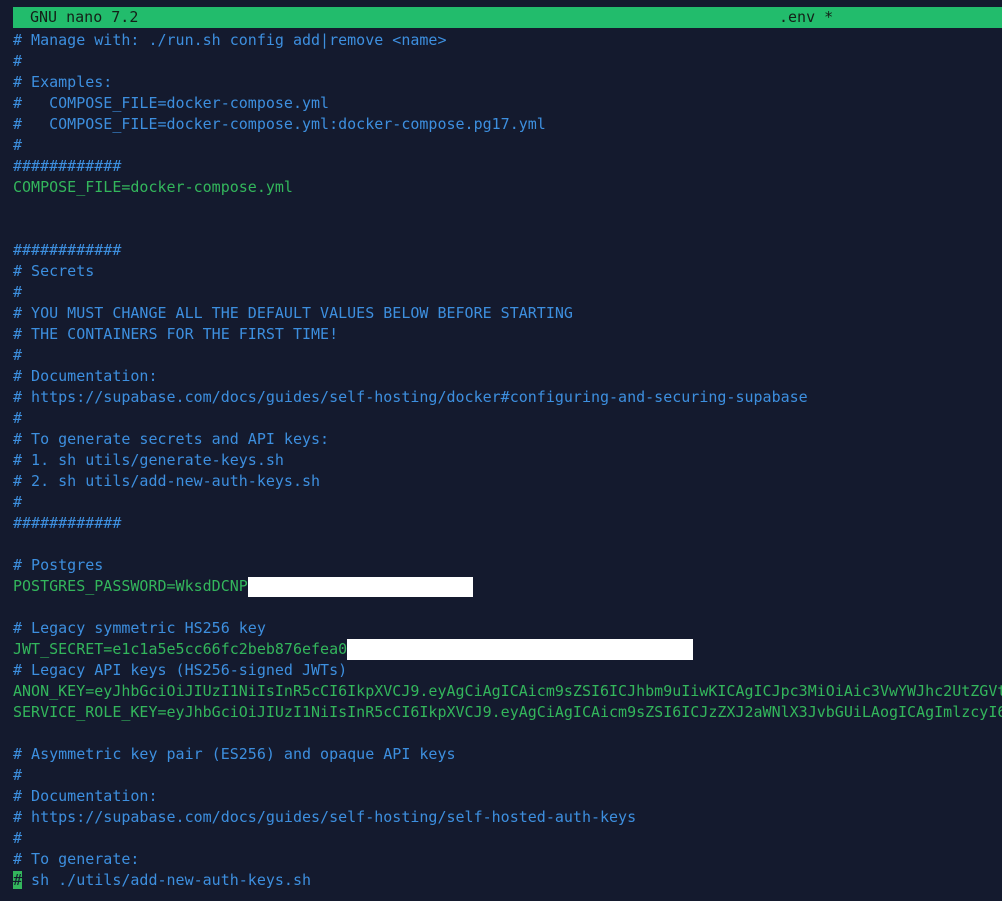  I want to click on text-line: # Examples:, so click(507, 82).